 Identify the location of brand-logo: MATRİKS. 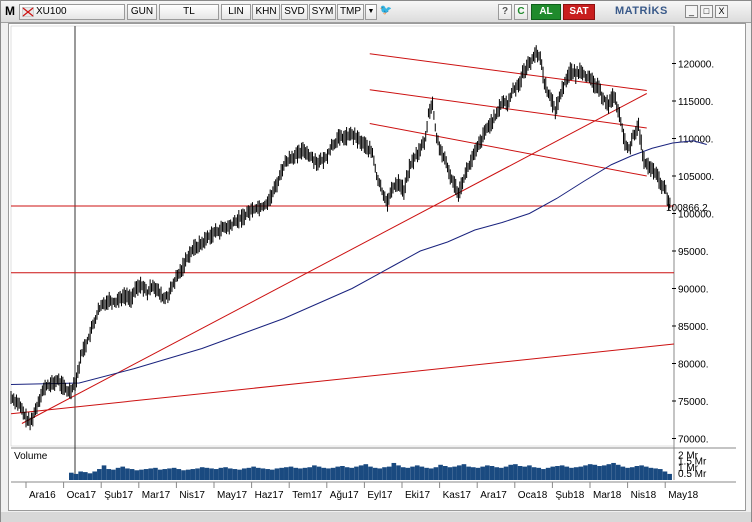
(641, 11).